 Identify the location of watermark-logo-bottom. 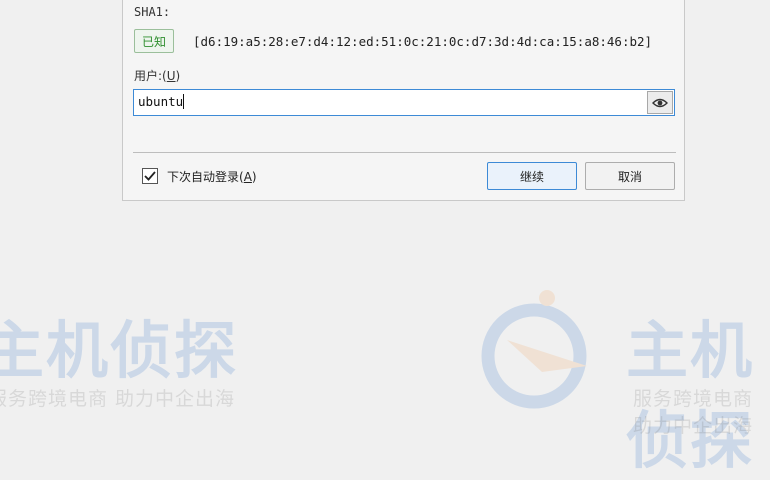
(537, 352).